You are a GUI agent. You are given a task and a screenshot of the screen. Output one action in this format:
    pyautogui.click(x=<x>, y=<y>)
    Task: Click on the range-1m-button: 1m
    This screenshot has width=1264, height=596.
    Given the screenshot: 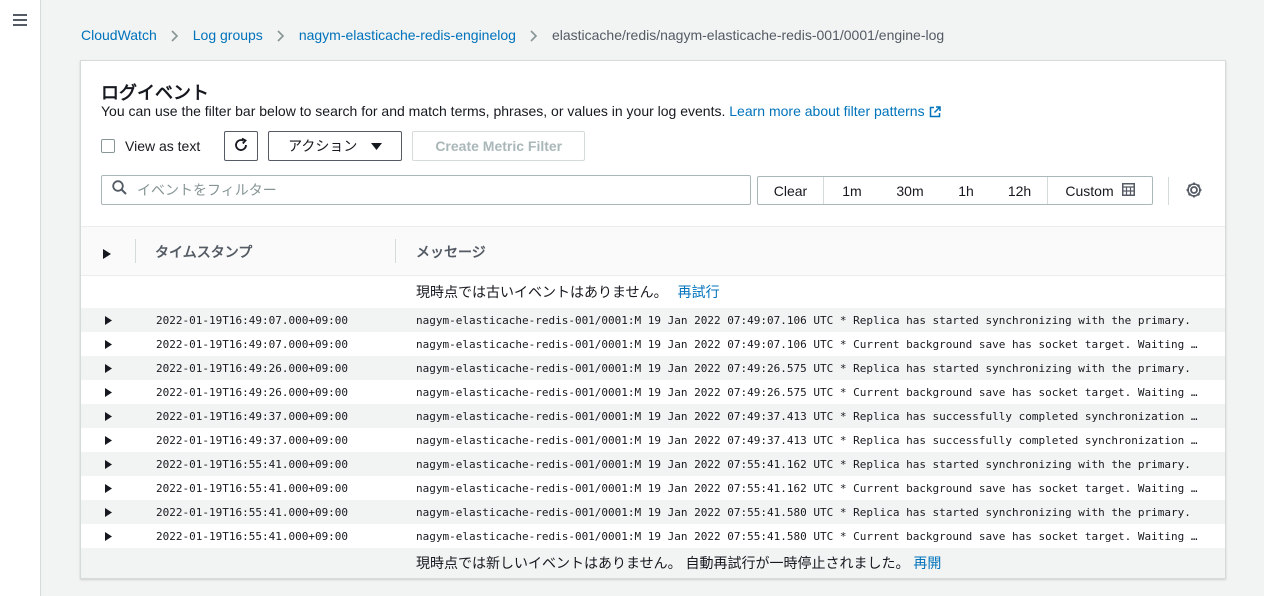 What is the action you would take?
    pyautogui.click(x=852, y=190)
    